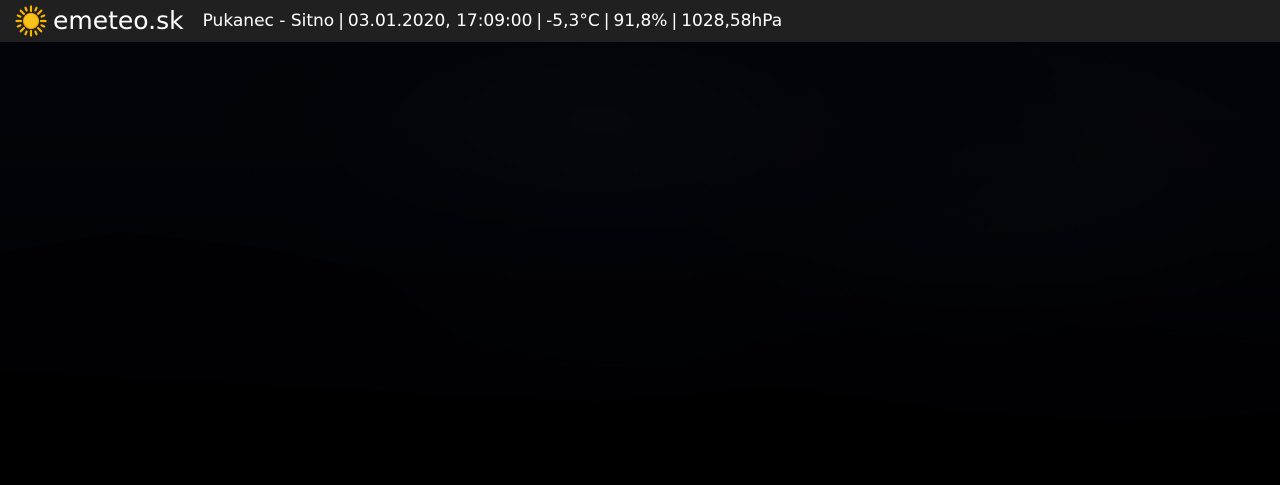 Image resolution: width=1280 pixels, height=485 pixels. What do you see at coordinates (573, 21) in the screenshot?
I see `temperature-label: -5,3°C` at bounding box center [573, 21].